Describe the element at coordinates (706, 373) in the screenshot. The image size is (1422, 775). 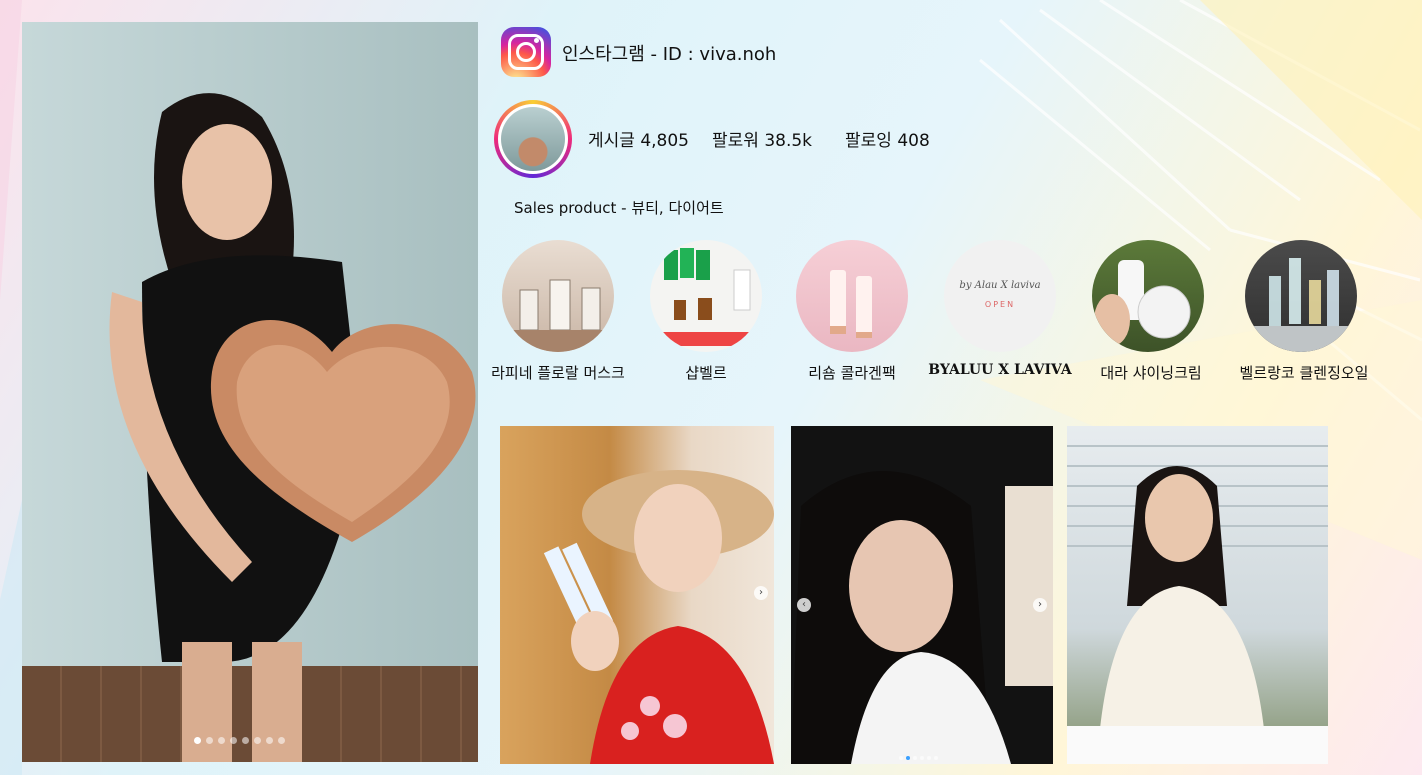
I see `highlight-label-shopbelle: 샵벨르` at that location.